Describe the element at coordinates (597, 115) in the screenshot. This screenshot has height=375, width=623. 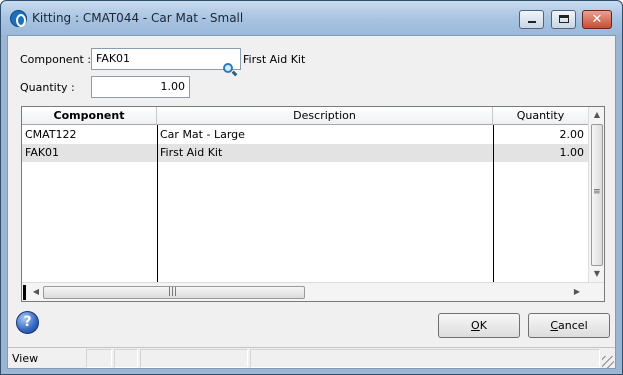
I see `scroll-up-icon: ▲` at that location.